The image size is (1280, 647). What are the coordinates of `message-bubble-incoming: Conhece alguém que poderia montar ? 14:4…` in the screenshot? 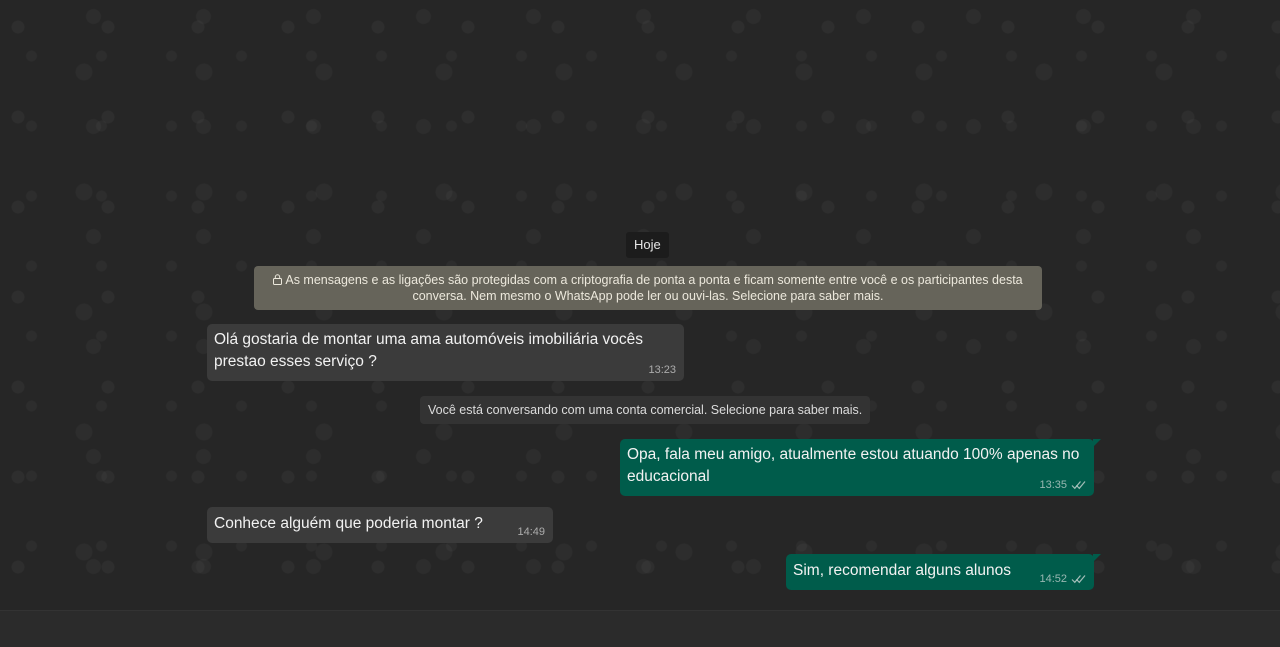 It's located at (380, 525).